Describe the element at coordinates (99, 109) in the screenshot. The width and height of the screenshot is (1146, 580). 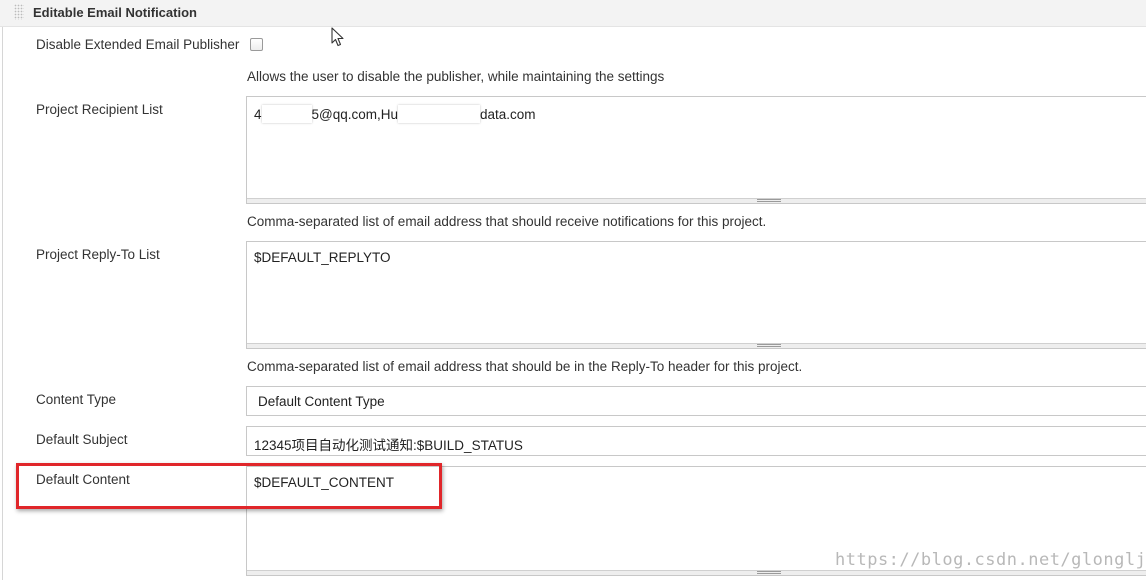
I see `recipient-list-label: Project Recipient List` at that location.